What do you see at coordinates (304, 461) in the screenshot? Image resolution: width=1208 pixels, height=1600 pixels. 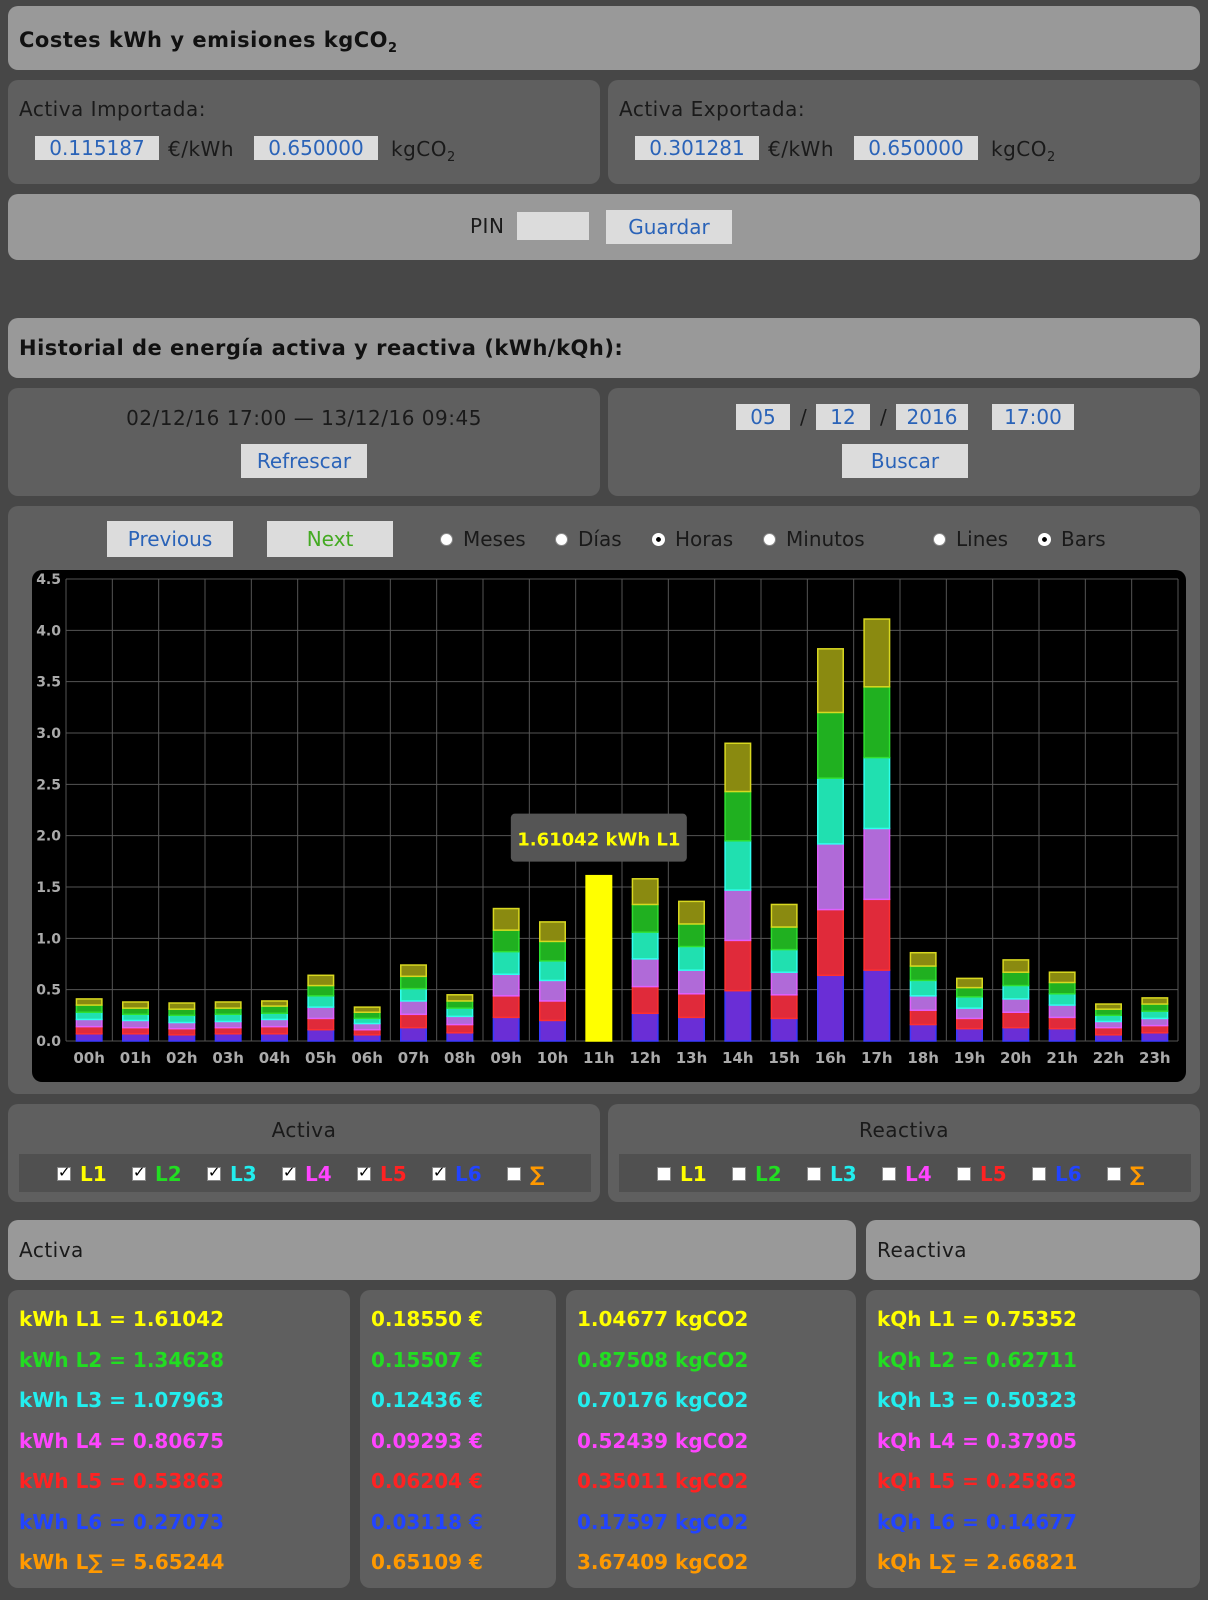 I see `refresh-button: Refrescar` at bounding box center [304, 461].